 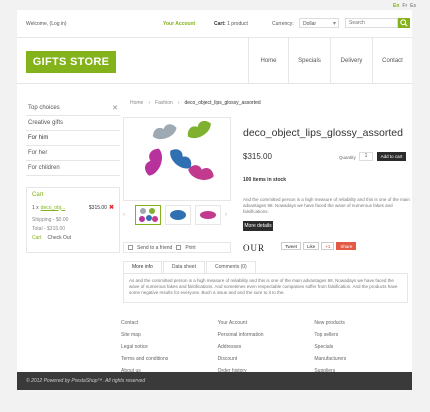 I want to click on search-icon, so click(x=404, y=23).